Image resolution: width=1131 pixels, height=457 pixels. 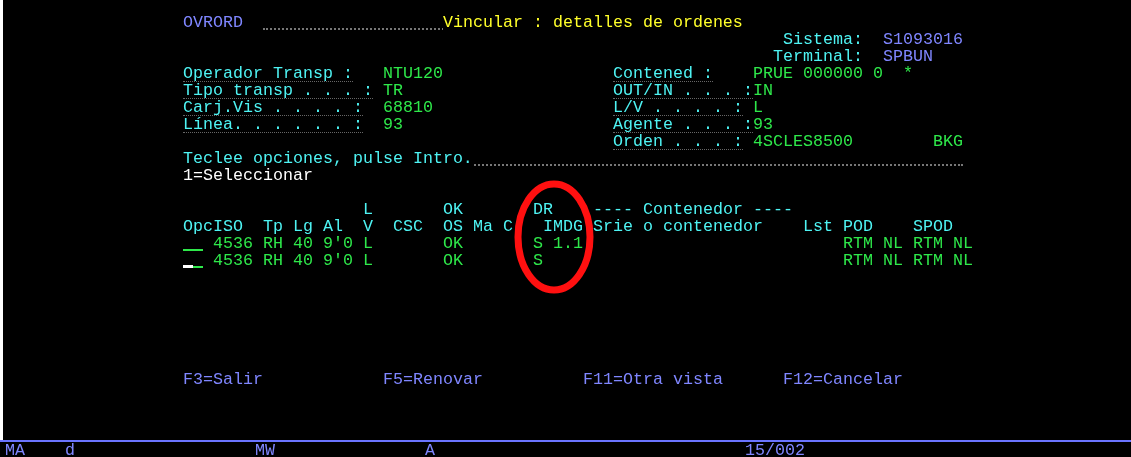 I want to click on field-value: 68810, so click(x=408, y=107).